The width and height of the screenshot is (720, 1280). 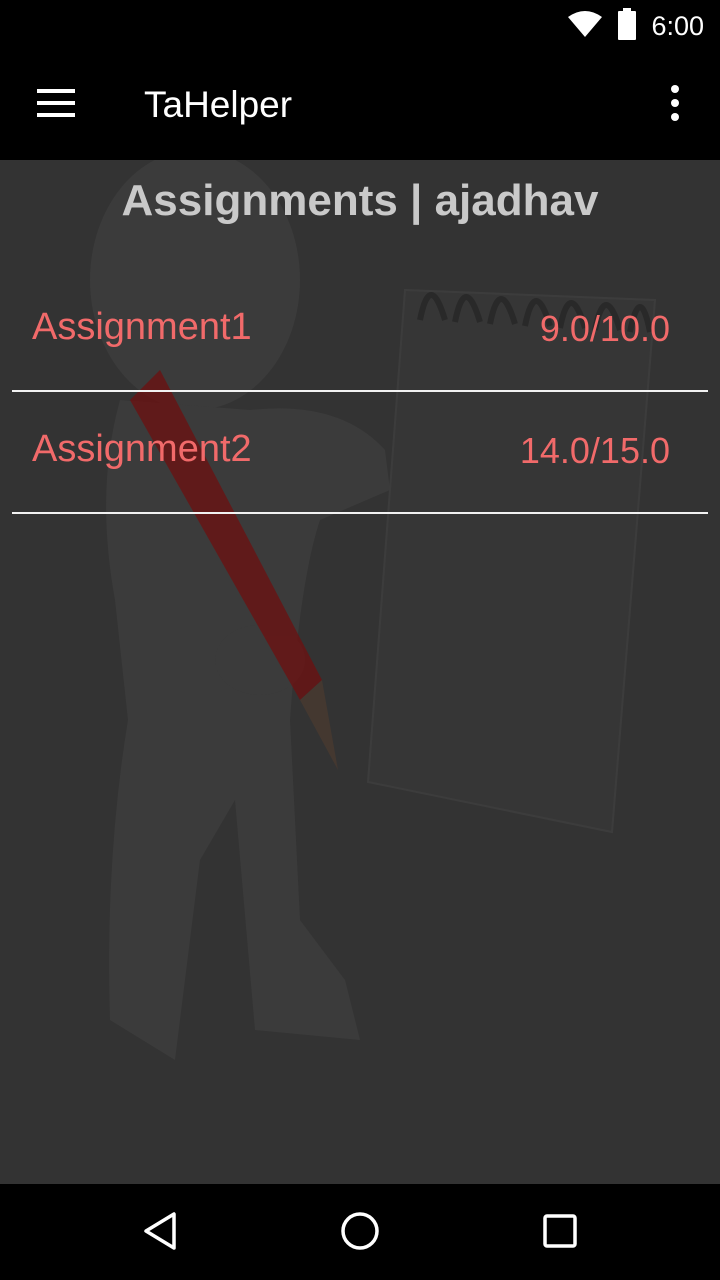 I want to click on app-title: TaHelper, so click(x=218, y=104).